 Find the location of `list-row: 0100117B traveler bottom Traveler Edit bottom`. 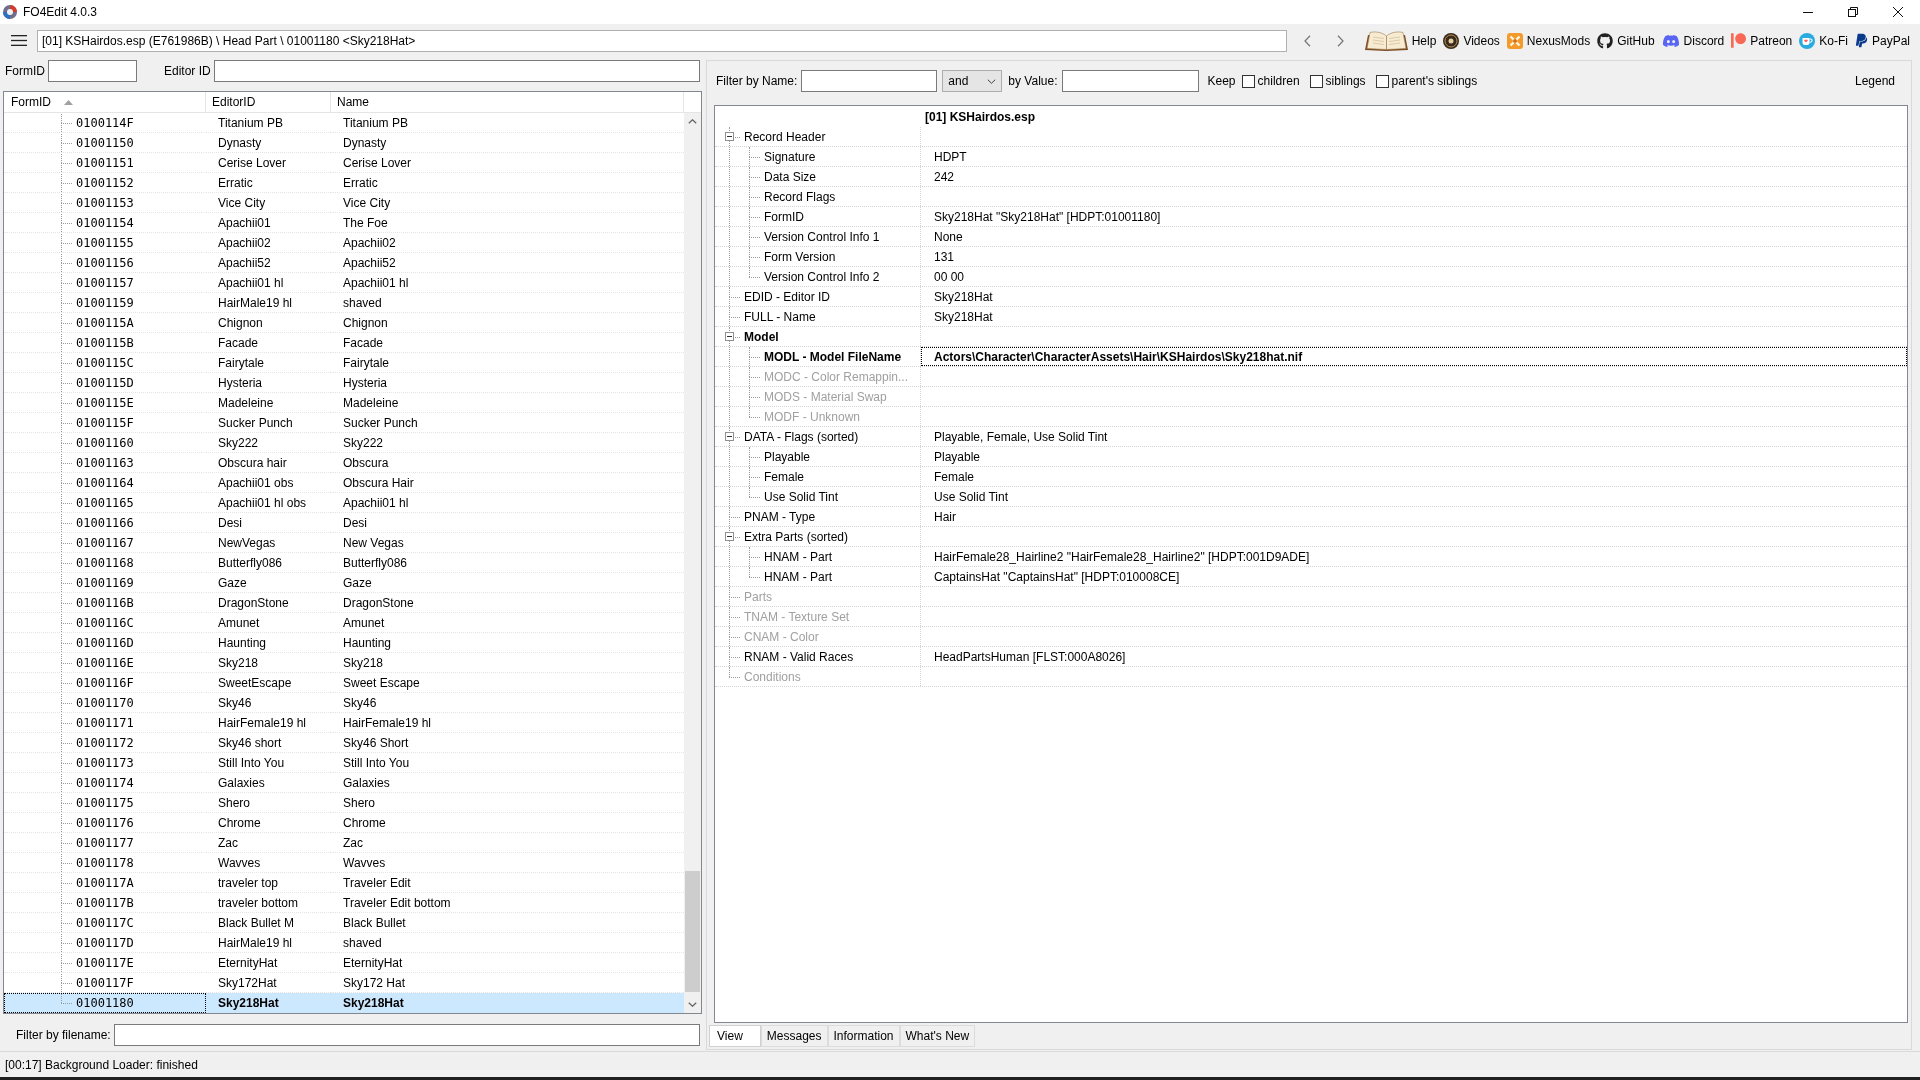

list-row: 0100117B traveler bottom Traveler Edit bottom is located at coordinates (344, 903).